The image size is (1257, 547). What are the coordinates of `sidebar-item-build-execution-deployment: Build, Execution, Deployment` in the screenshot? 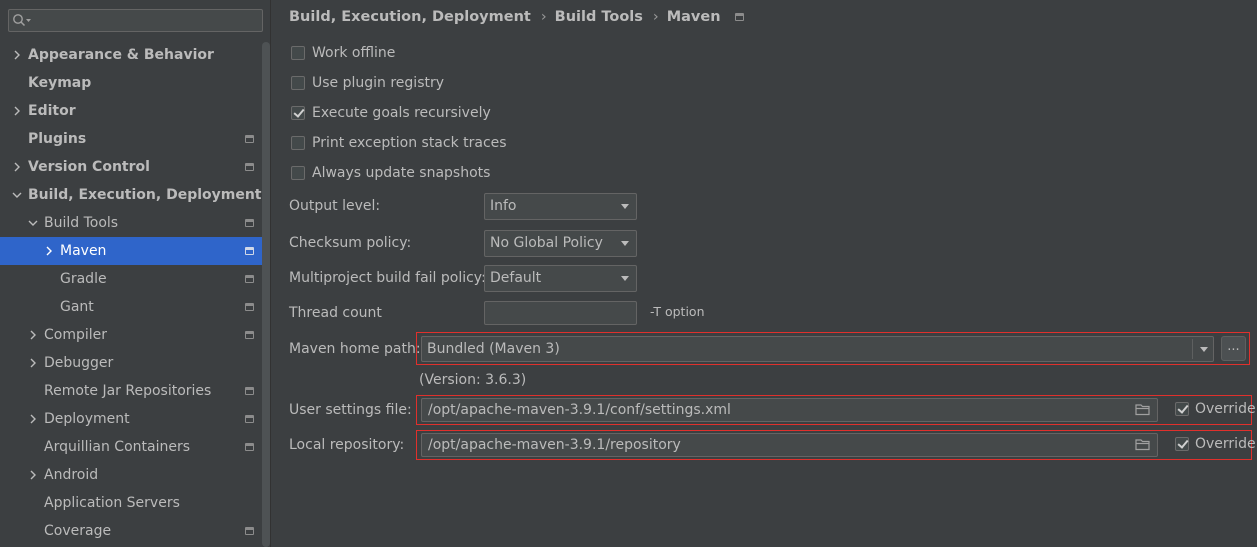 It's located at (131, 195).